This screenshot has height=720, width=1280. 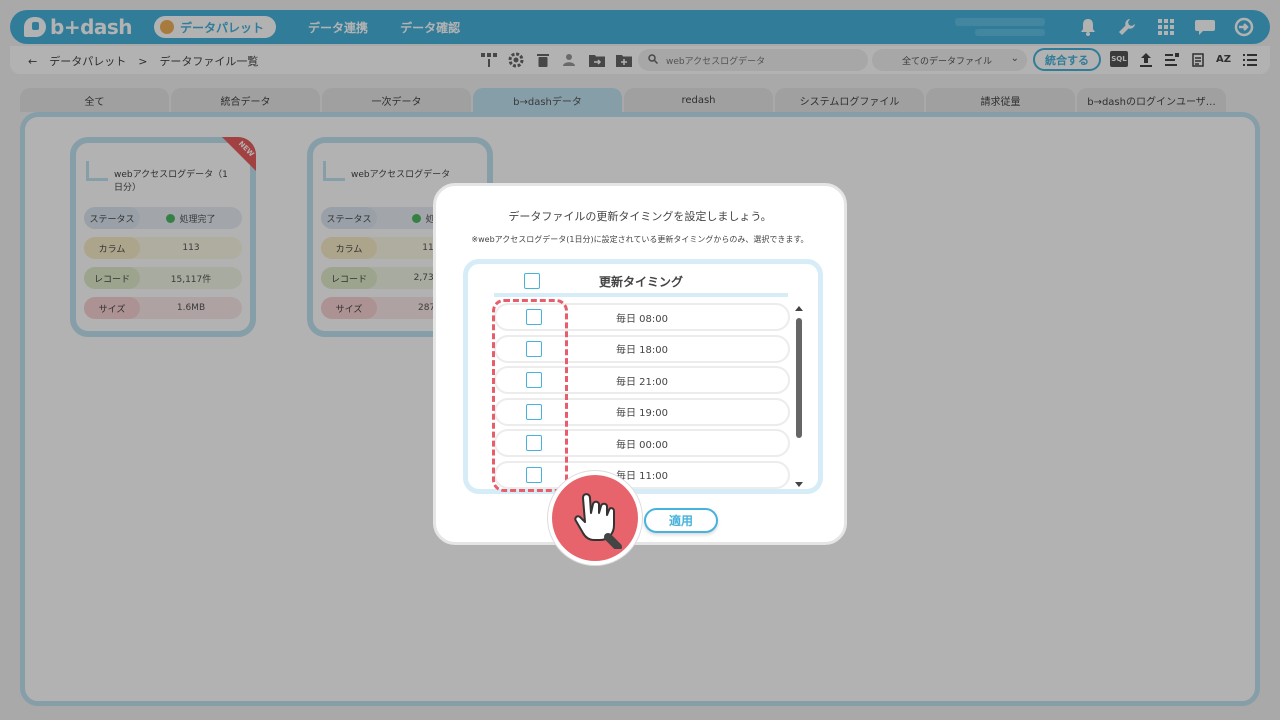 I want to click on scroll-thumb, so click(x=799, y=378).